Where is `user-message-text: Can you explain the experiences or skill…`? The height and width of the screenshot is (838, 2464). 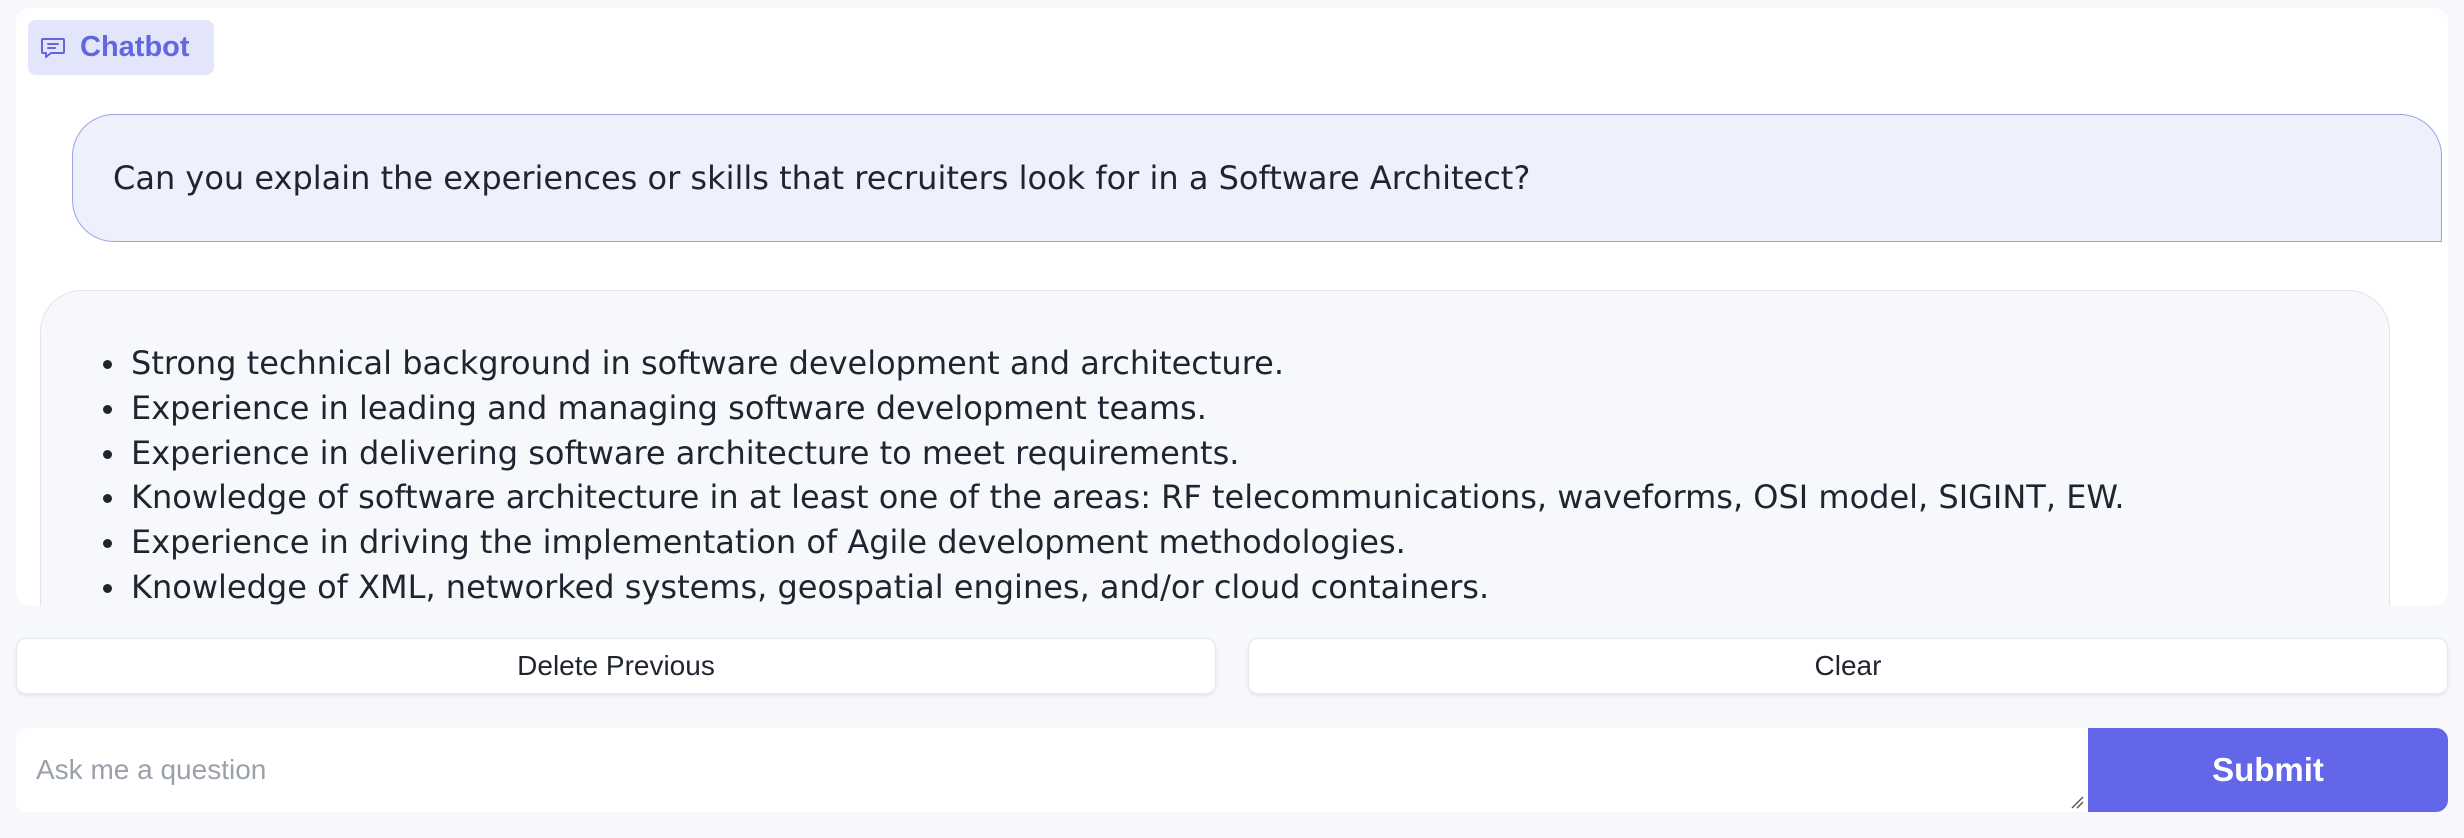
user-message-text: Can you explain the experiences or skill… is located at coordinates (822, 178).